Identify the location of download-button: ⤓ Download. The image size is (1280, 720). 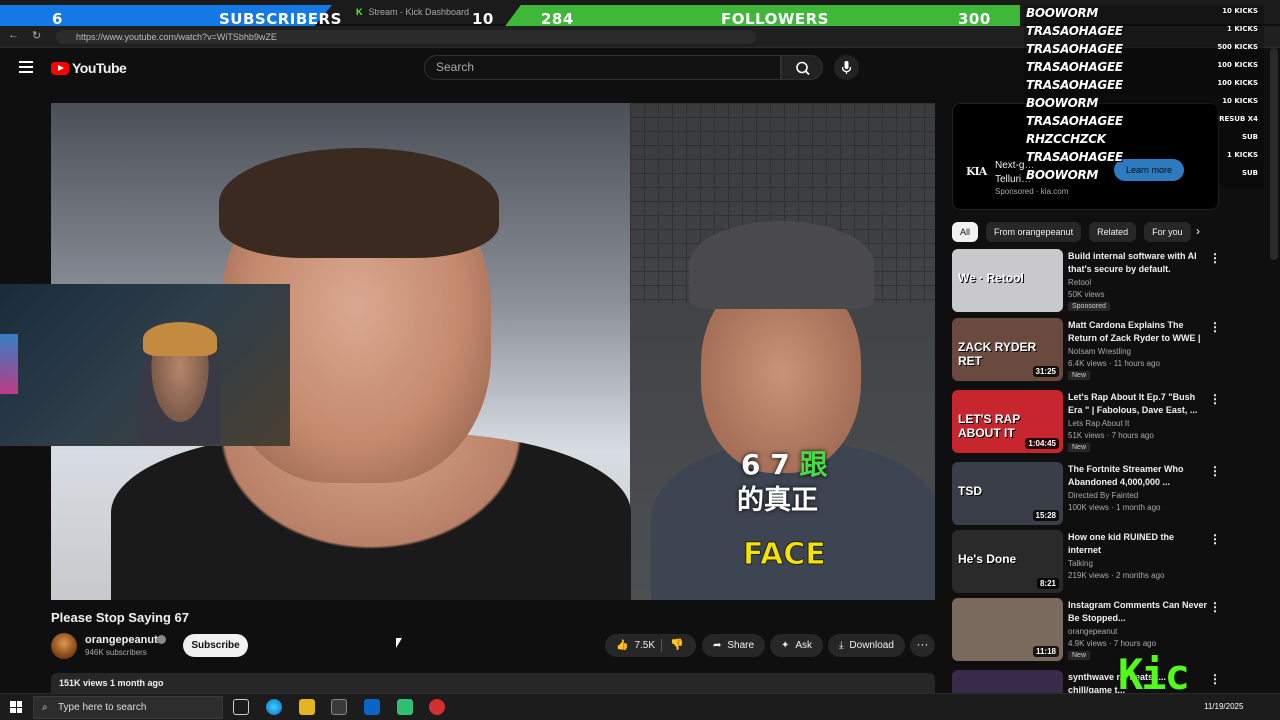
(866, 645).